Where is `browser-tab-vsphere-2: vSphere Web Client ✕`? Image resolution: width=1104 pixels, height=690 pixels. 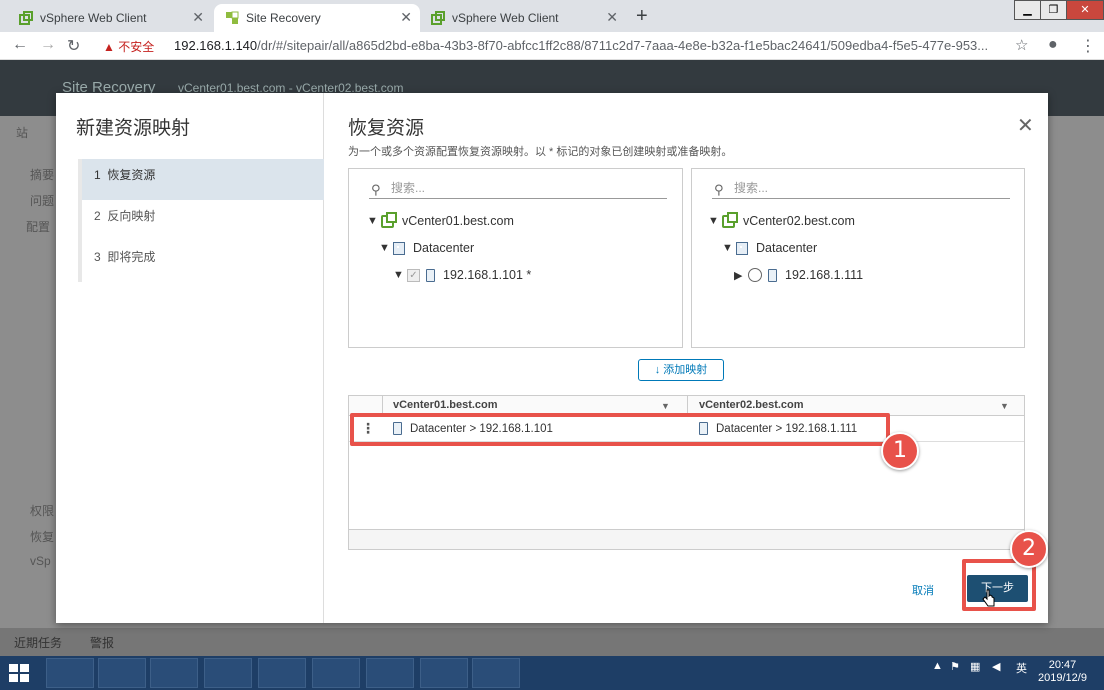 browser-tab-vsphere-2: vSphere Web Client ✕ is located at coordinates (523, 18).